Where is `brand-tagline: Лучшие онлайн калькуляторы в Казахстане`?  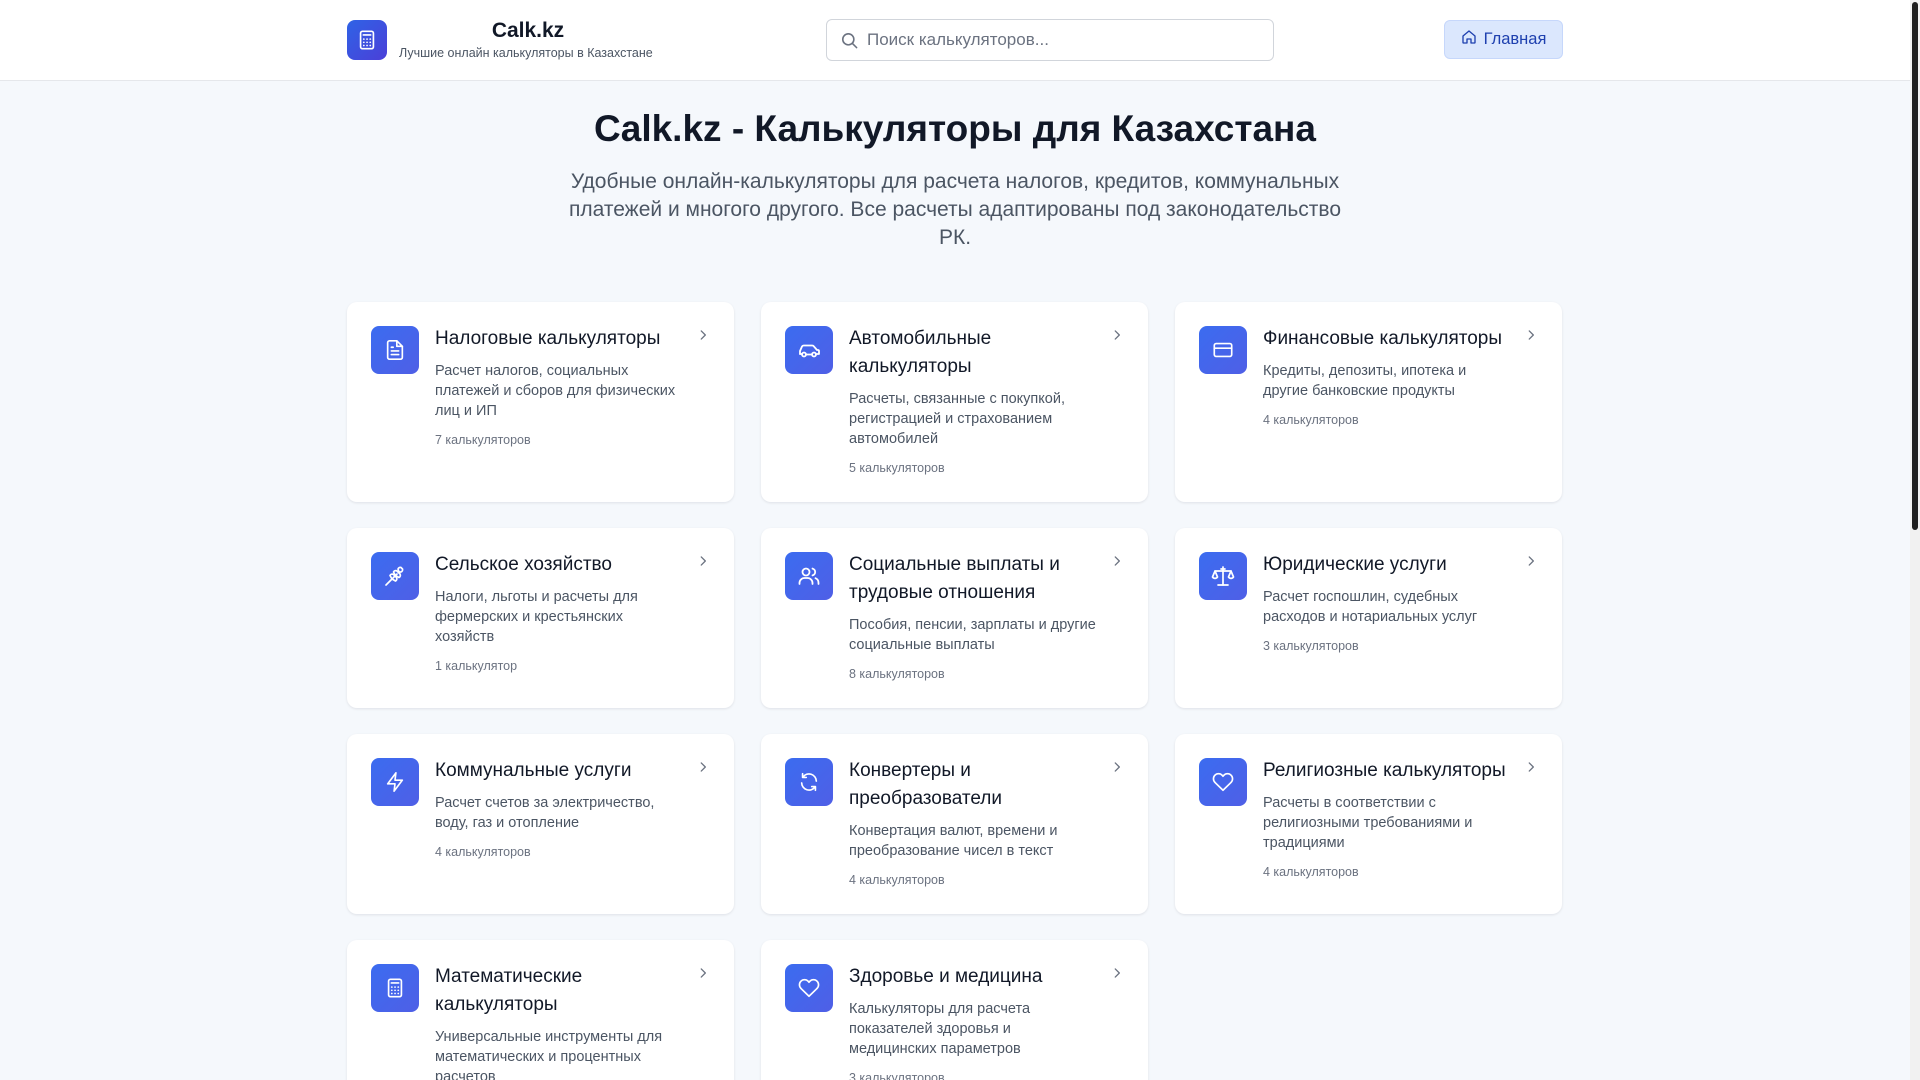
brand-tagline: Лучшие онлайн калькуляторы в Казахстане is located at coordinates (526, 53).